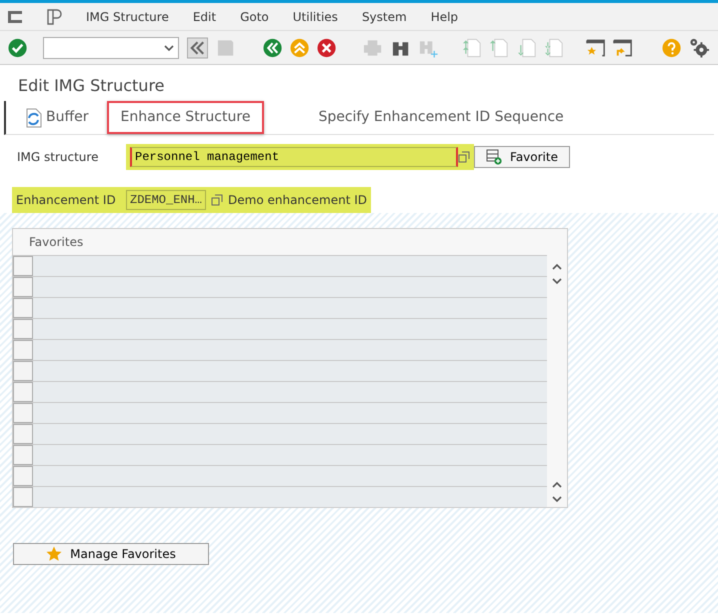 The width and height of the screenshot is (718, 615). What do you see at coordinates (272, 48) in the screenshot?
I see `back-icon` at bounding box center [272, 48].